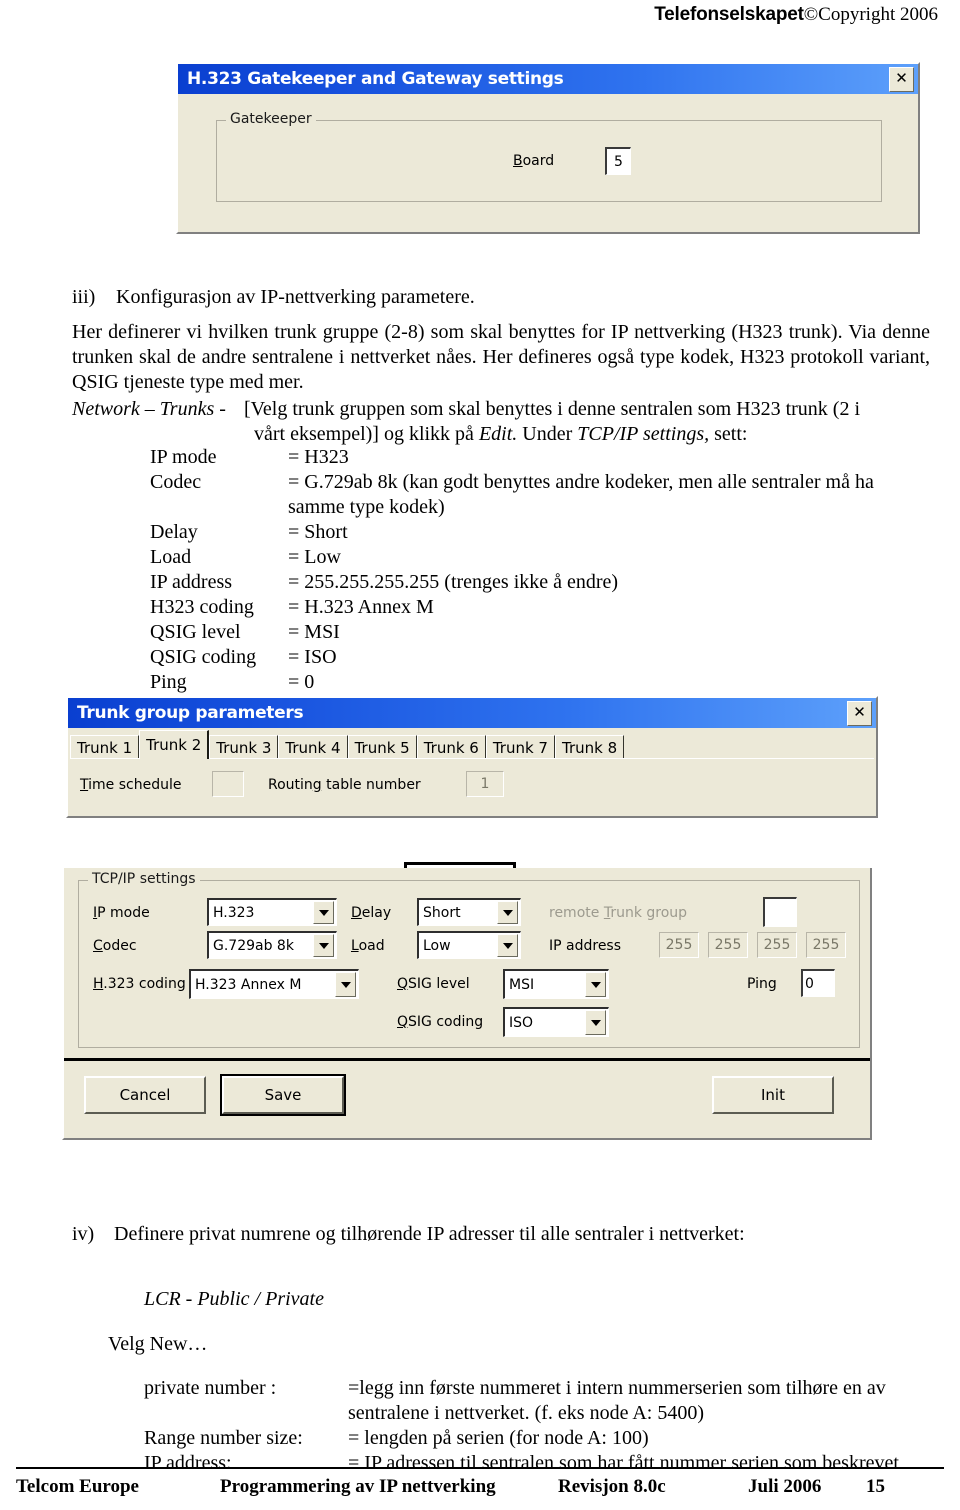  What do you see at coordinates (283, 1095) in the screenshot?
I see `save-button: Save` at bounding box center [283, 1095].